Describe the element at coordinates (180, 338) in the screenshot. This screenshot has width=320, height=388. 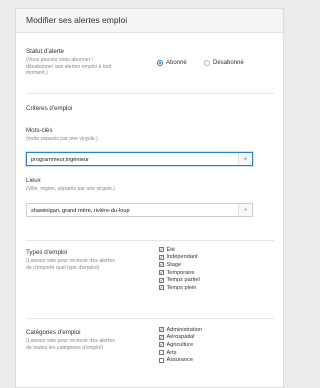
I see `category-aerospatial: ✓ Aérospatial` at that location.